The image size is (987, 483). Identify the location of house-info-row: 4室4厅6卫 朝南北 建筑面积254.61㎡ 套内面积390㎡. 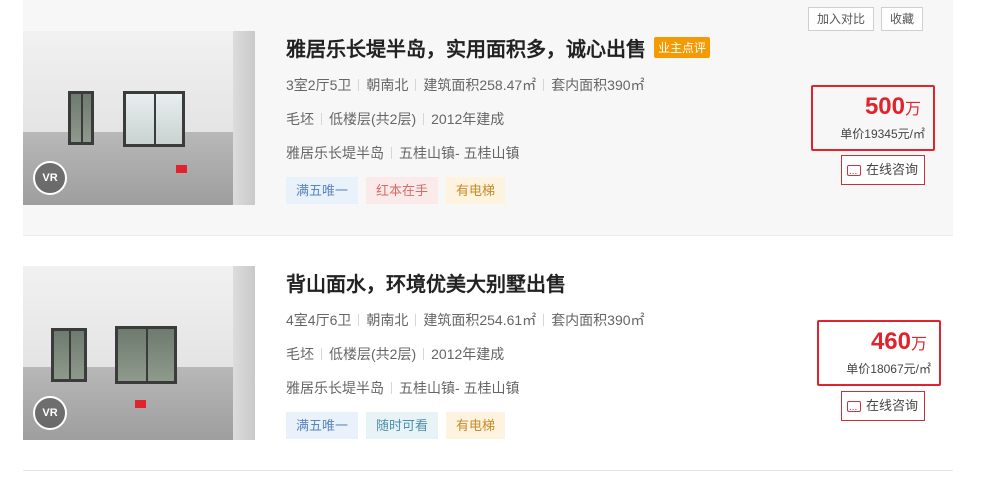
(465, 320).